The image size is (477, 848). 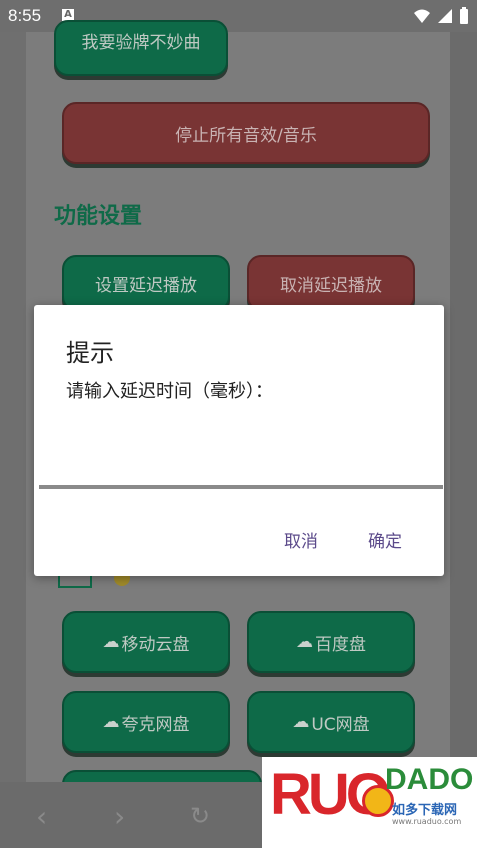 I want to click on wifi-icon, so click(x=422, y=16).